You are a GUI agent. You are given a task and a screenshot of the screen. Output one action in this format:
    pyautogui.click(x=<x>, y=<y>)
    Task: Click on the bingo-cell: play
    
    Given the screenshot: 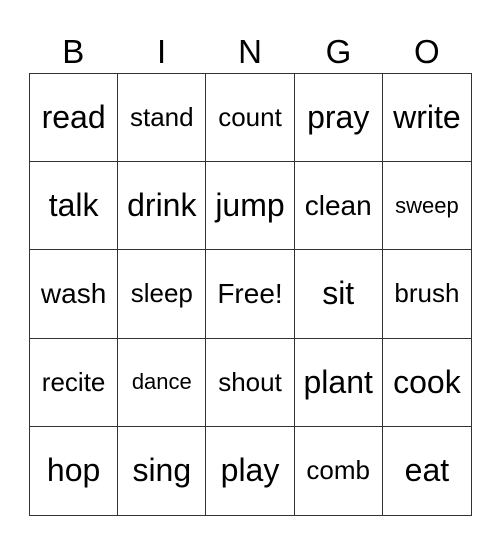 What is the action you would take?
    pyautogui.click(x=250, y=470)
    